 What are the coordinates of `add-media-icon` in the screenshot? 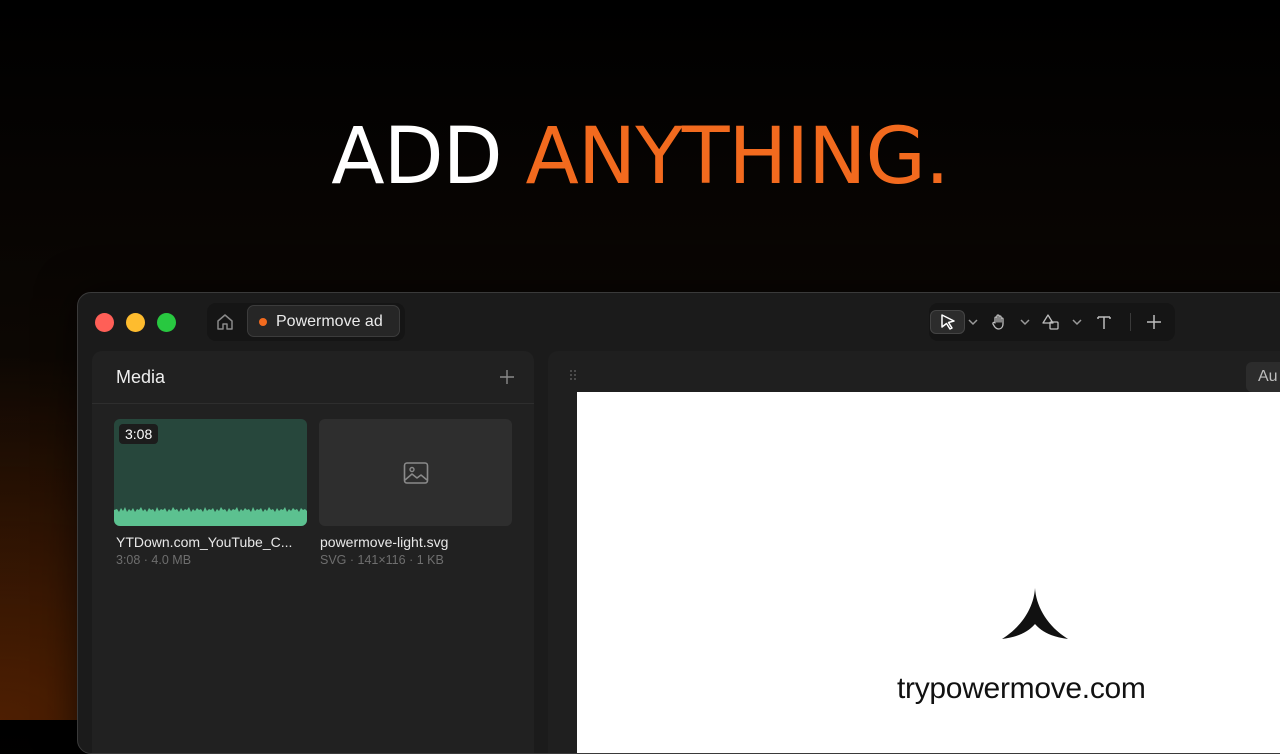 It's located at (507, 377).